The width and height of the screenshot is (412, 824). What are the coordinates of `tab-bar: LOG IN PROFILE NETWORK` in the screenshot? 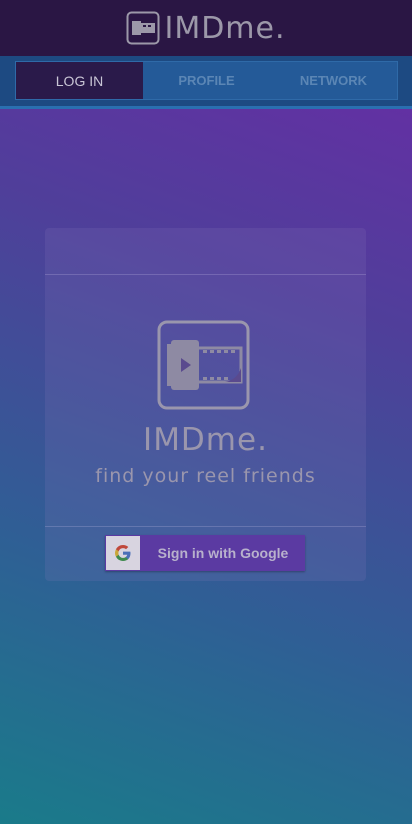 It's located at (206, 82).